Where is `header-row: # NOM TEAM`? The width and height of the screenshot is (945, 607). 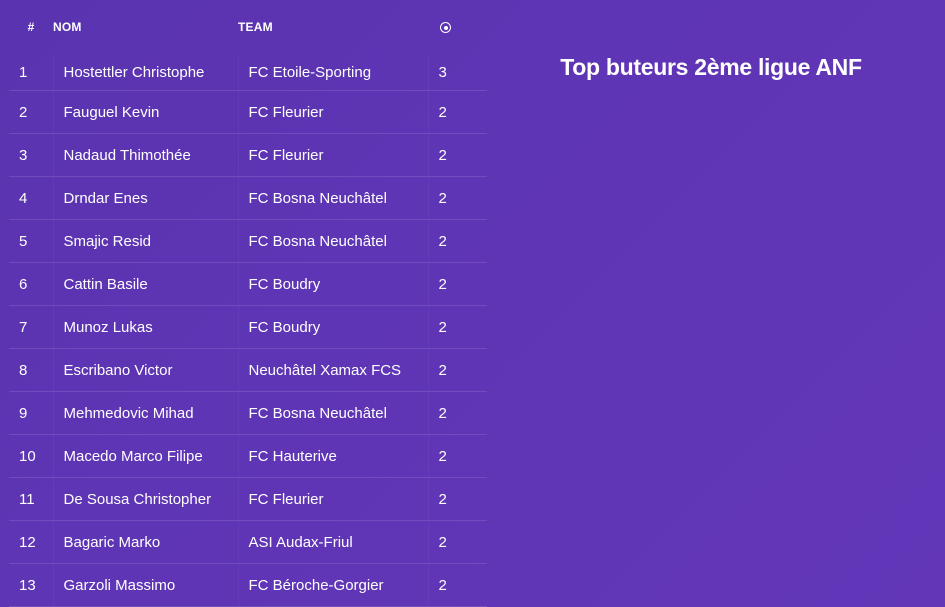
header-row: # NOM TEAM is located at coordinates (248, 27).